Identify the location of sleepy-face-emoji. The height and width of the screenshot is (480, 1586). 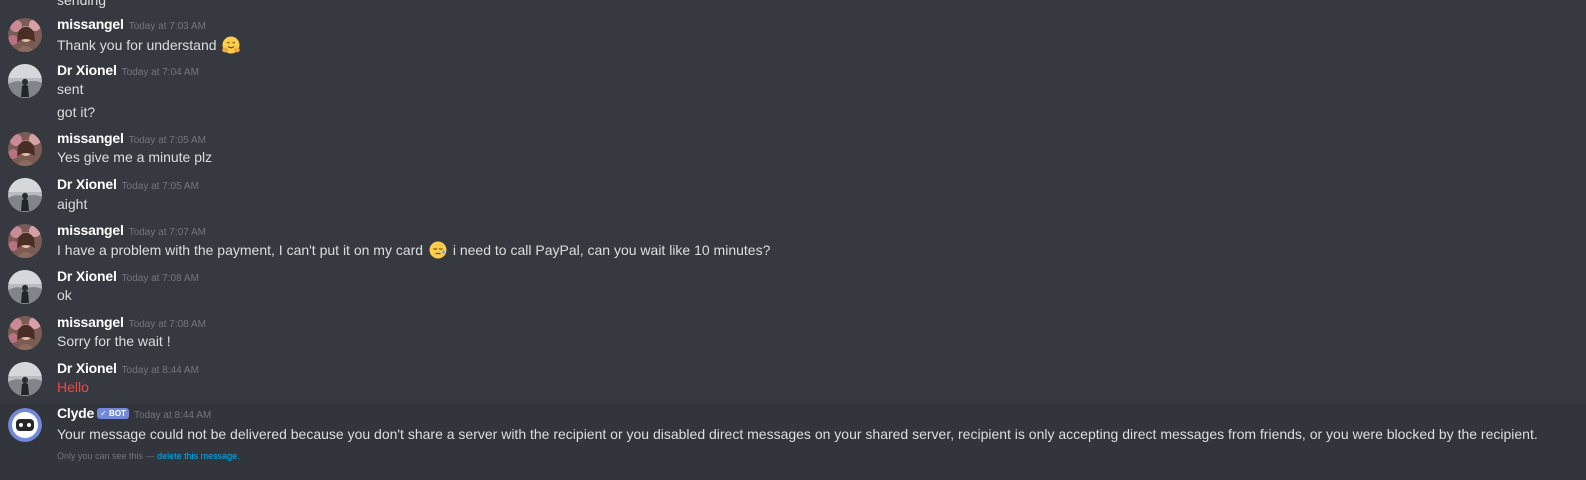
(438, 250).